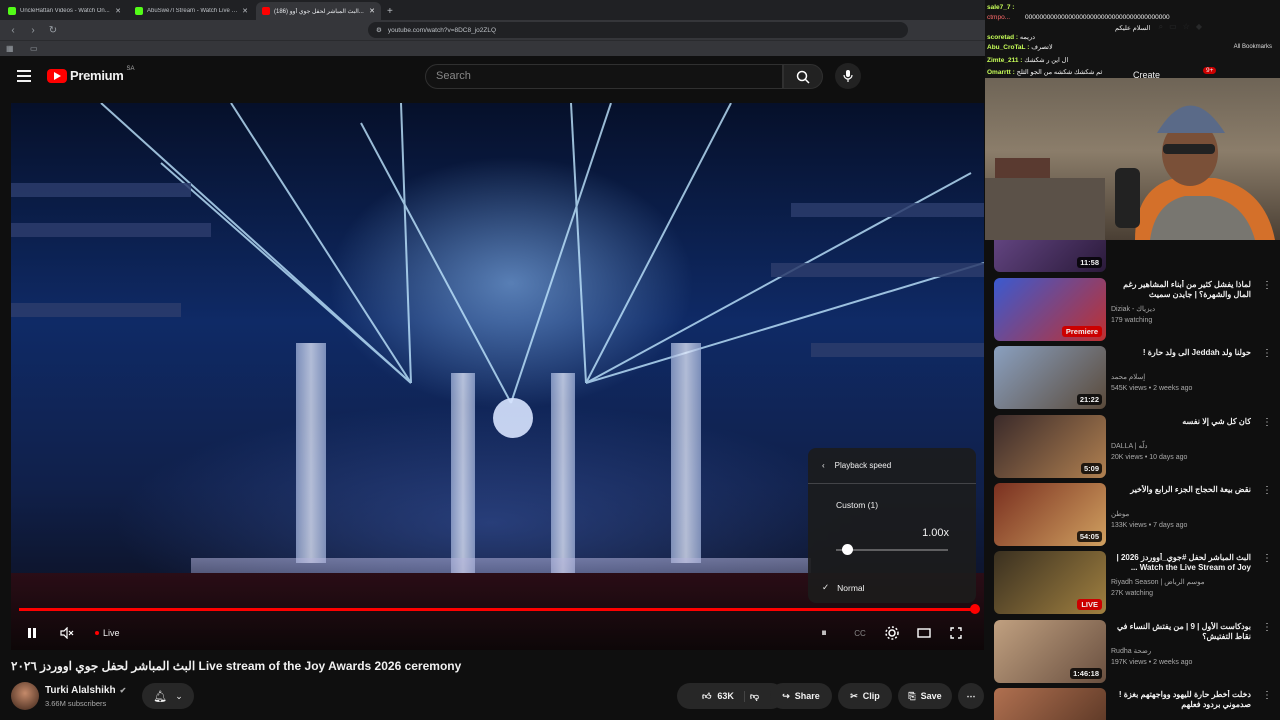 This screenshot has width=1280, height=720. What do you see at coordinates (848, 76) in the screenshot?
I see `voice-search-button` at bounding box center [848, 76].